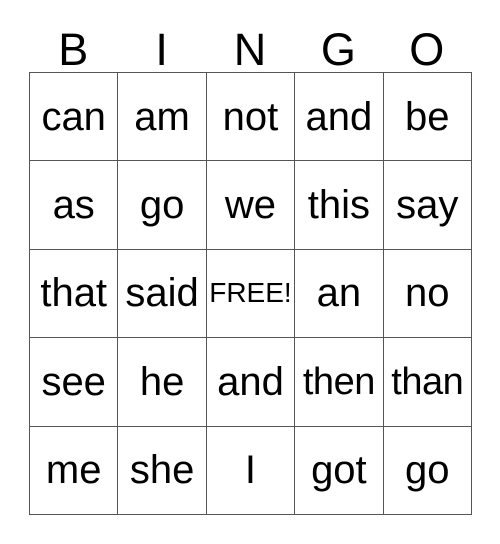  Describe the element at coordinates (74, 470) in the screenshot. I see `bingo-cell: me` at that location.